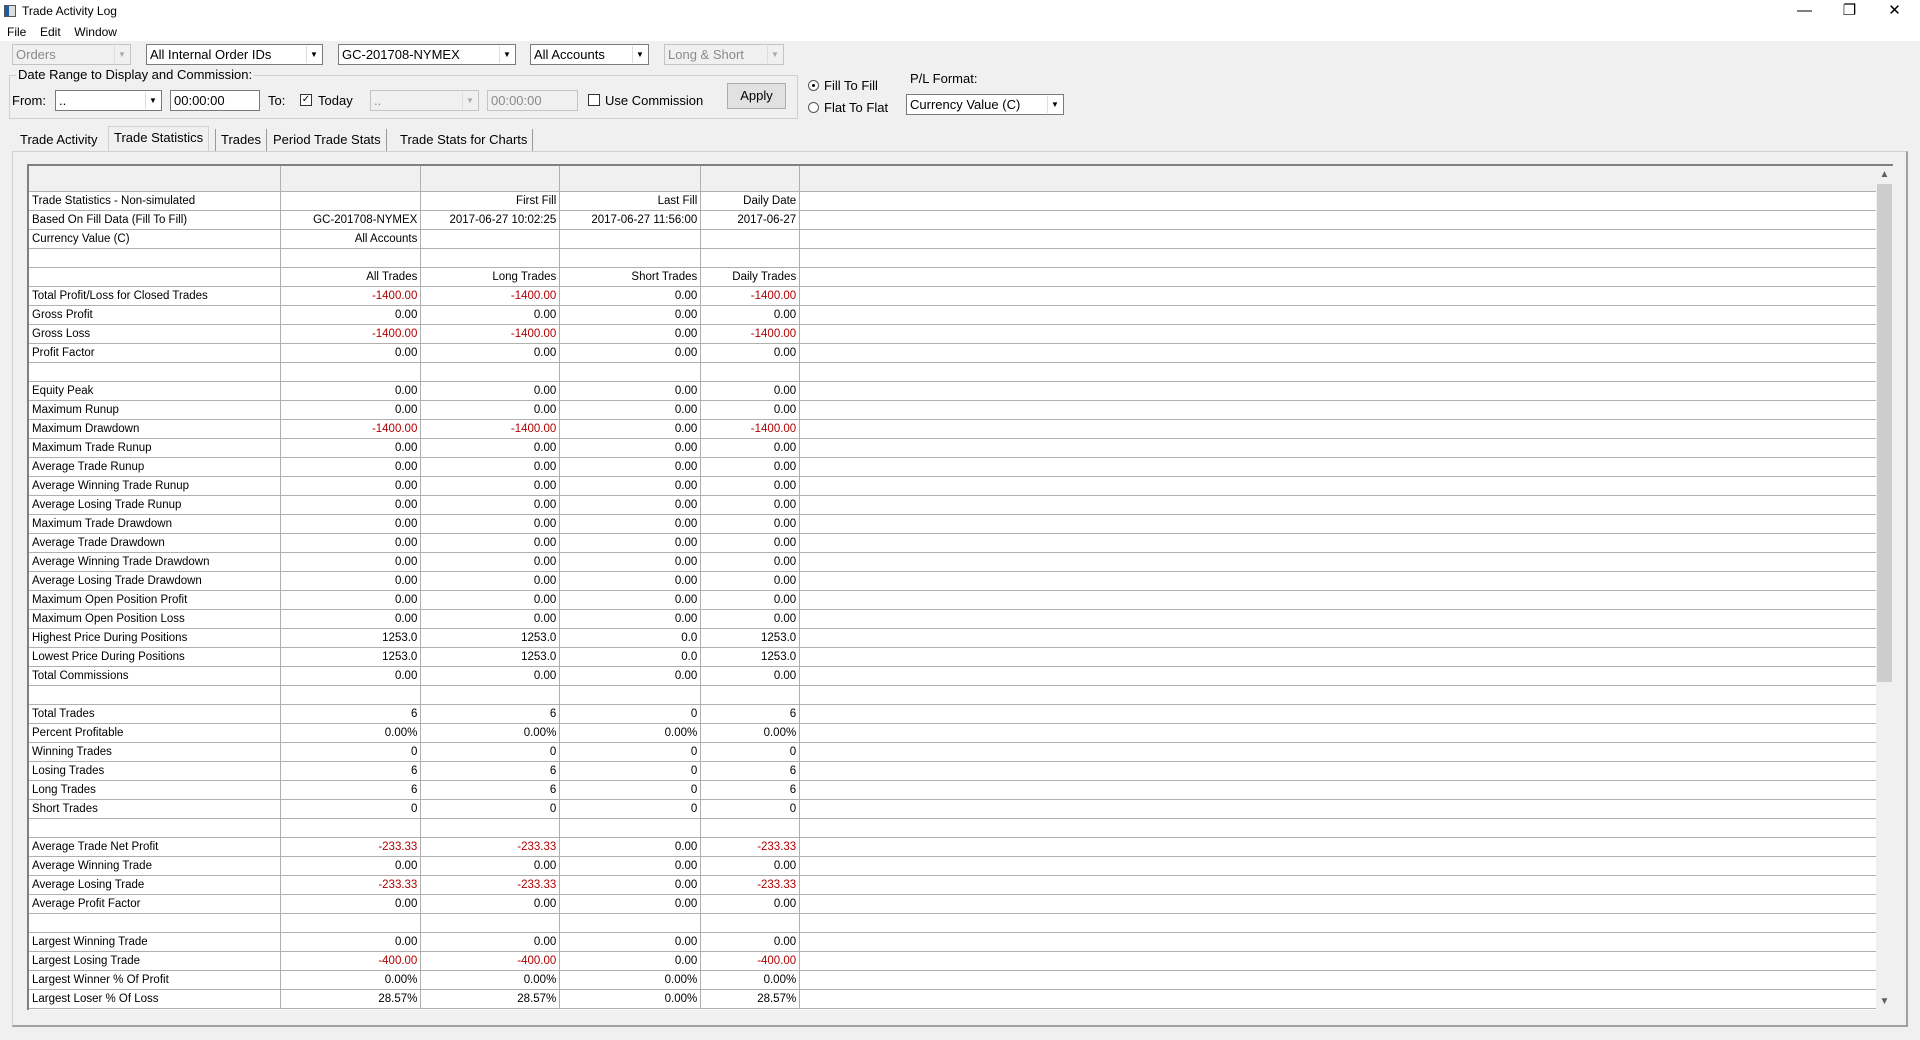 This screenshot has width=1920, height=1040. I want to click on restore-button: ❐, so click(1849, 11).